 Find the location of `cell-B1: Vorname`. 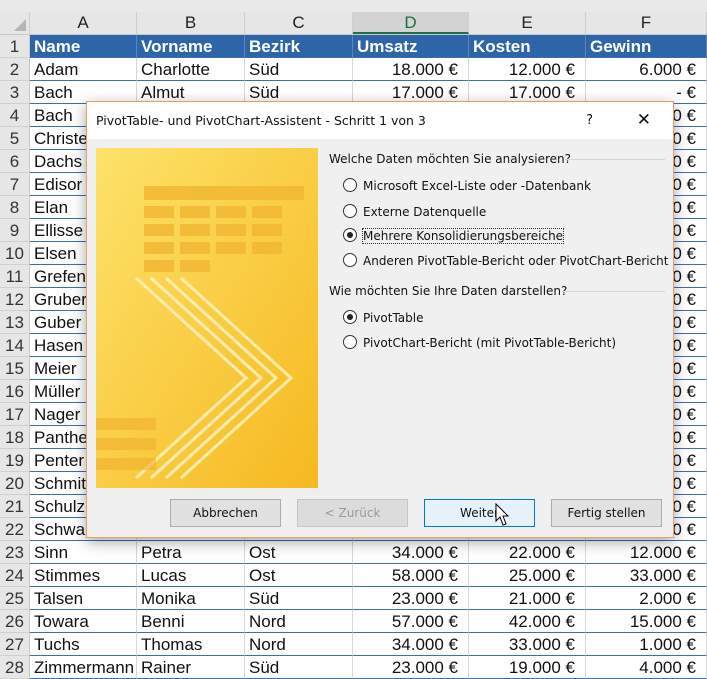

cell-B1: Vorname is located at coordinates (191, 46).